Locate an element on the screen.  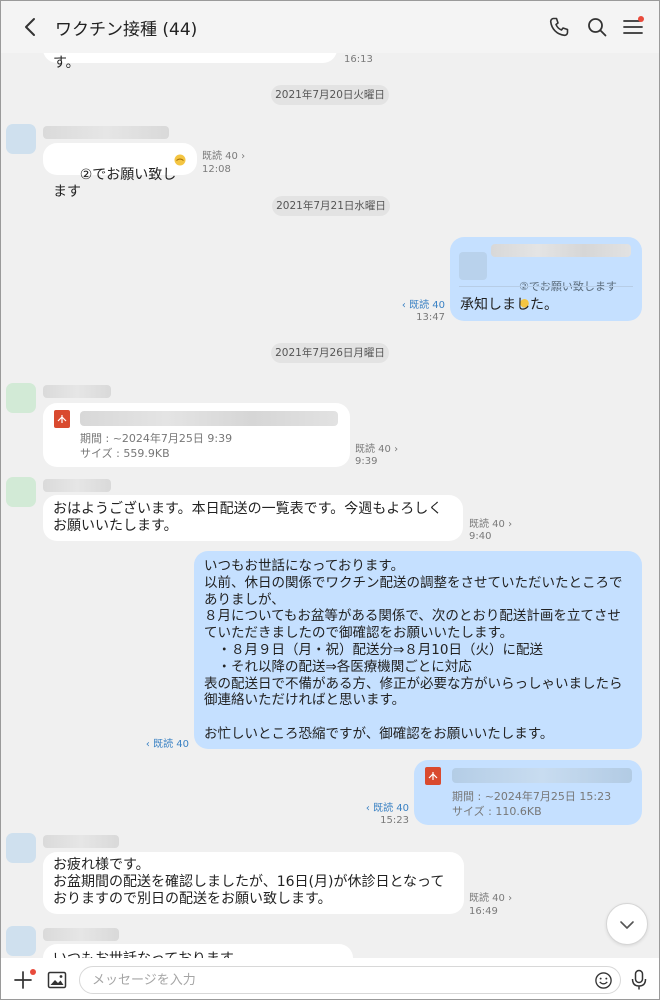
reply-divider is located at coordinates (546, 286).